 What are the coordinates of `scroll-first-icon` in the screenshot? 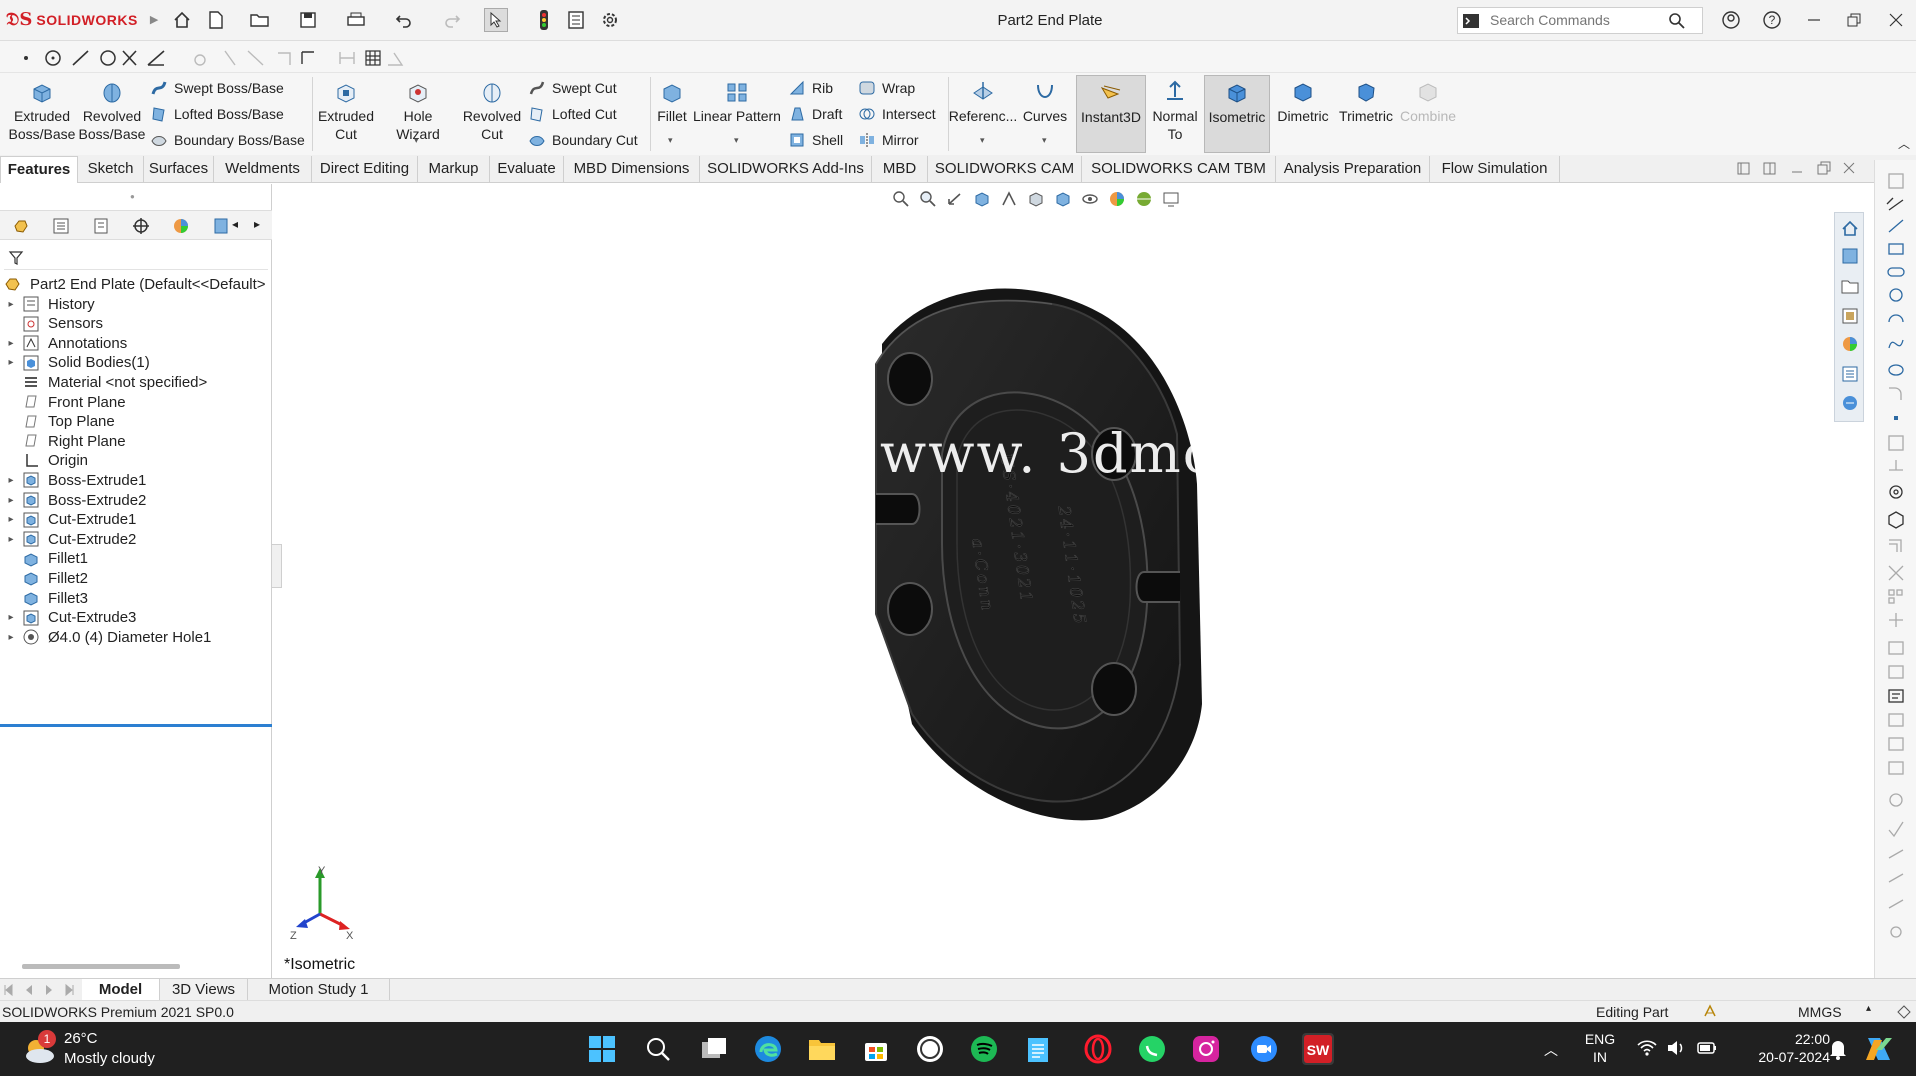 It's located at (8, 990).